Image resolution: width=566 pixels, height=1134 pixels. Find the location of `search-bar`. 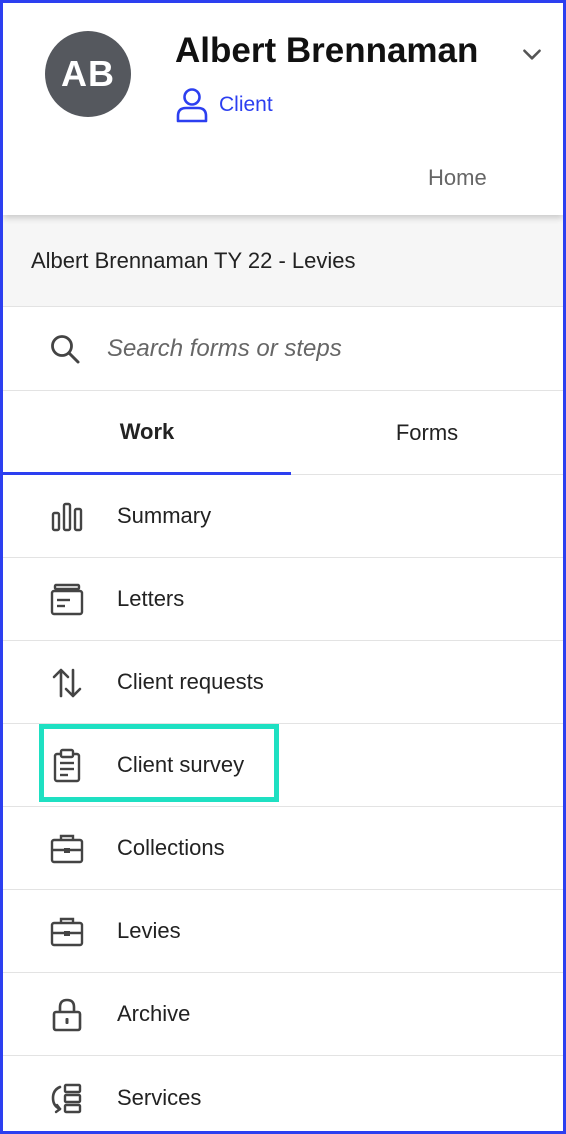

search-bar is located at coordinates (283, 349).